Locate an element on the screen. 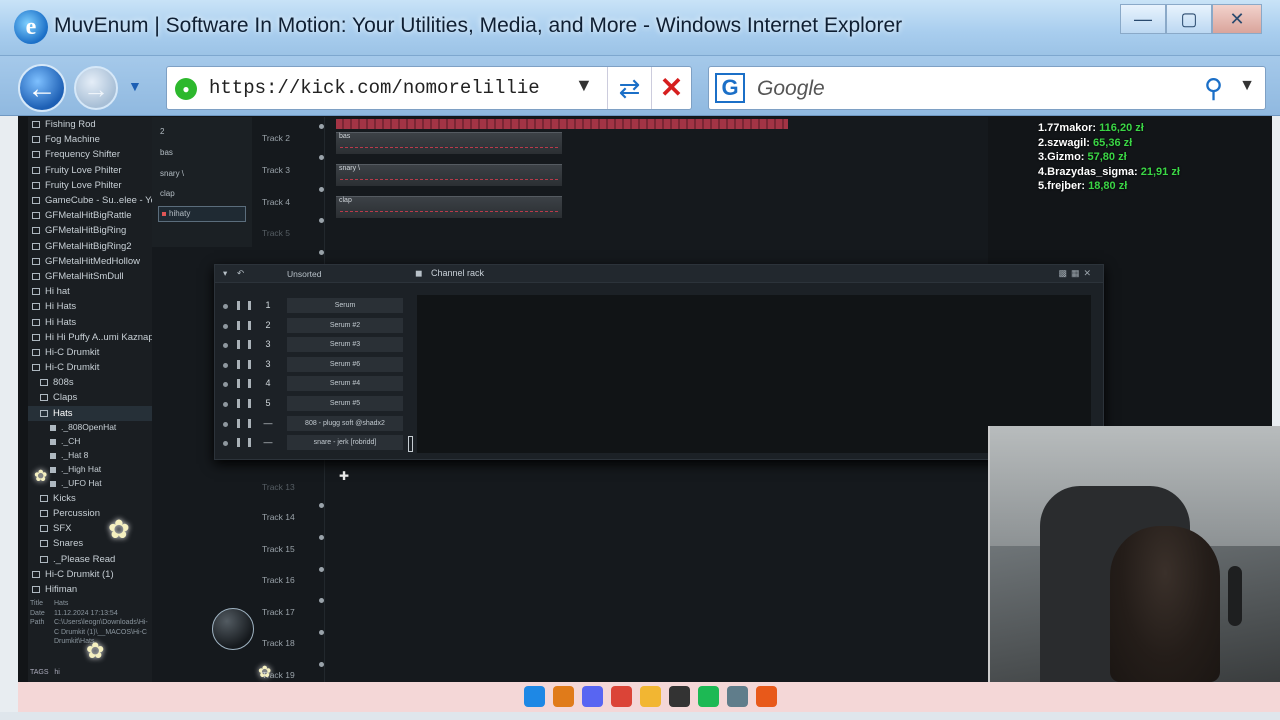 The width and height of the screenshot is (1280, 720). browser-item: Claps is located at coordinates (90, 397).